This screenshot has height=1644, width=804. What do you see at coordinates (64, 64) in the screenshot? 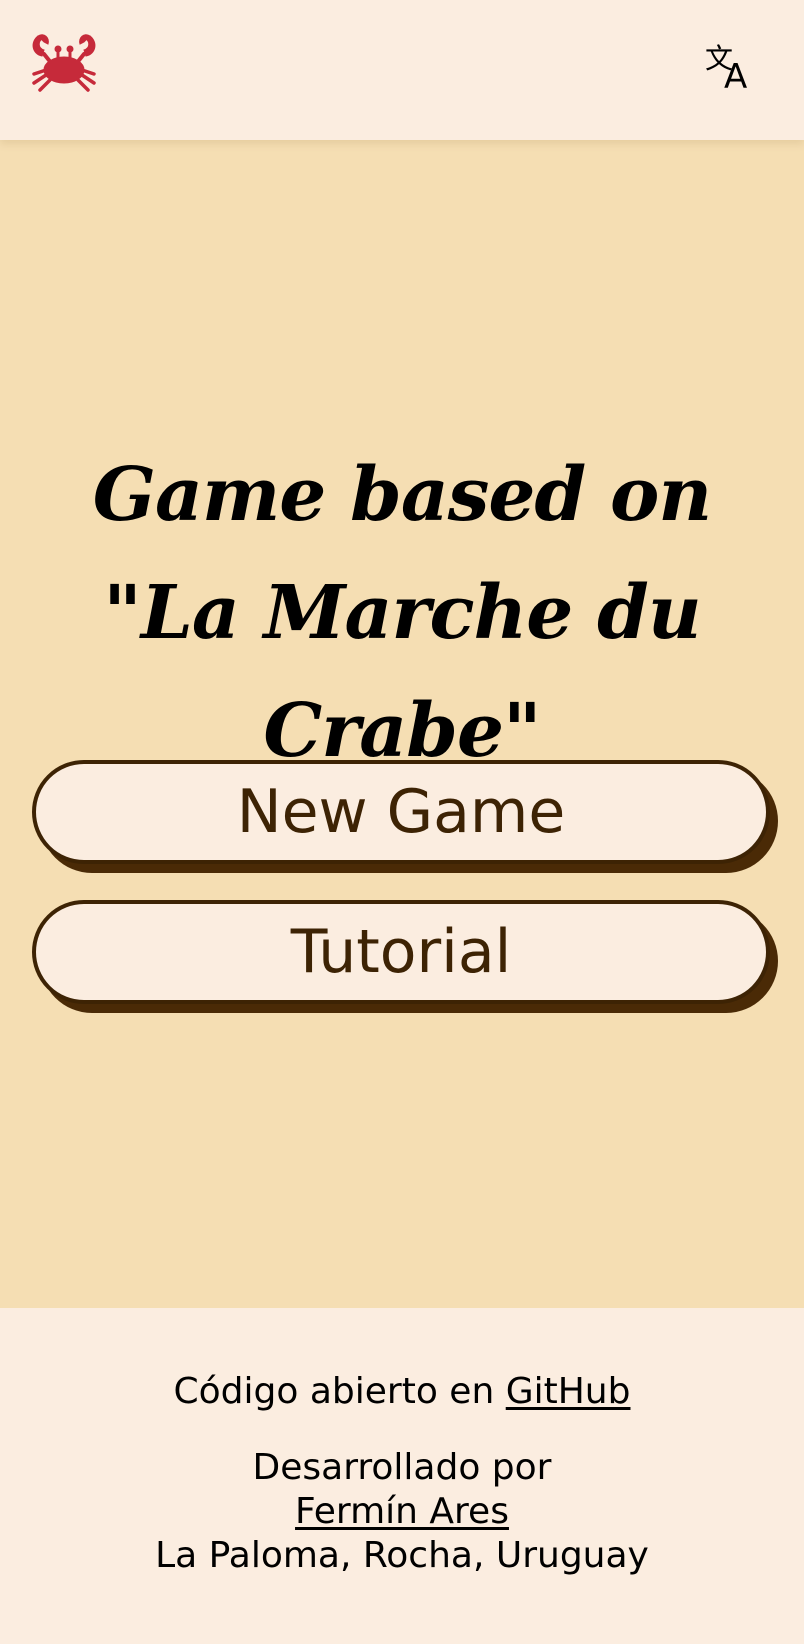
I see `crab-icon` at bounding box center [64, 64].